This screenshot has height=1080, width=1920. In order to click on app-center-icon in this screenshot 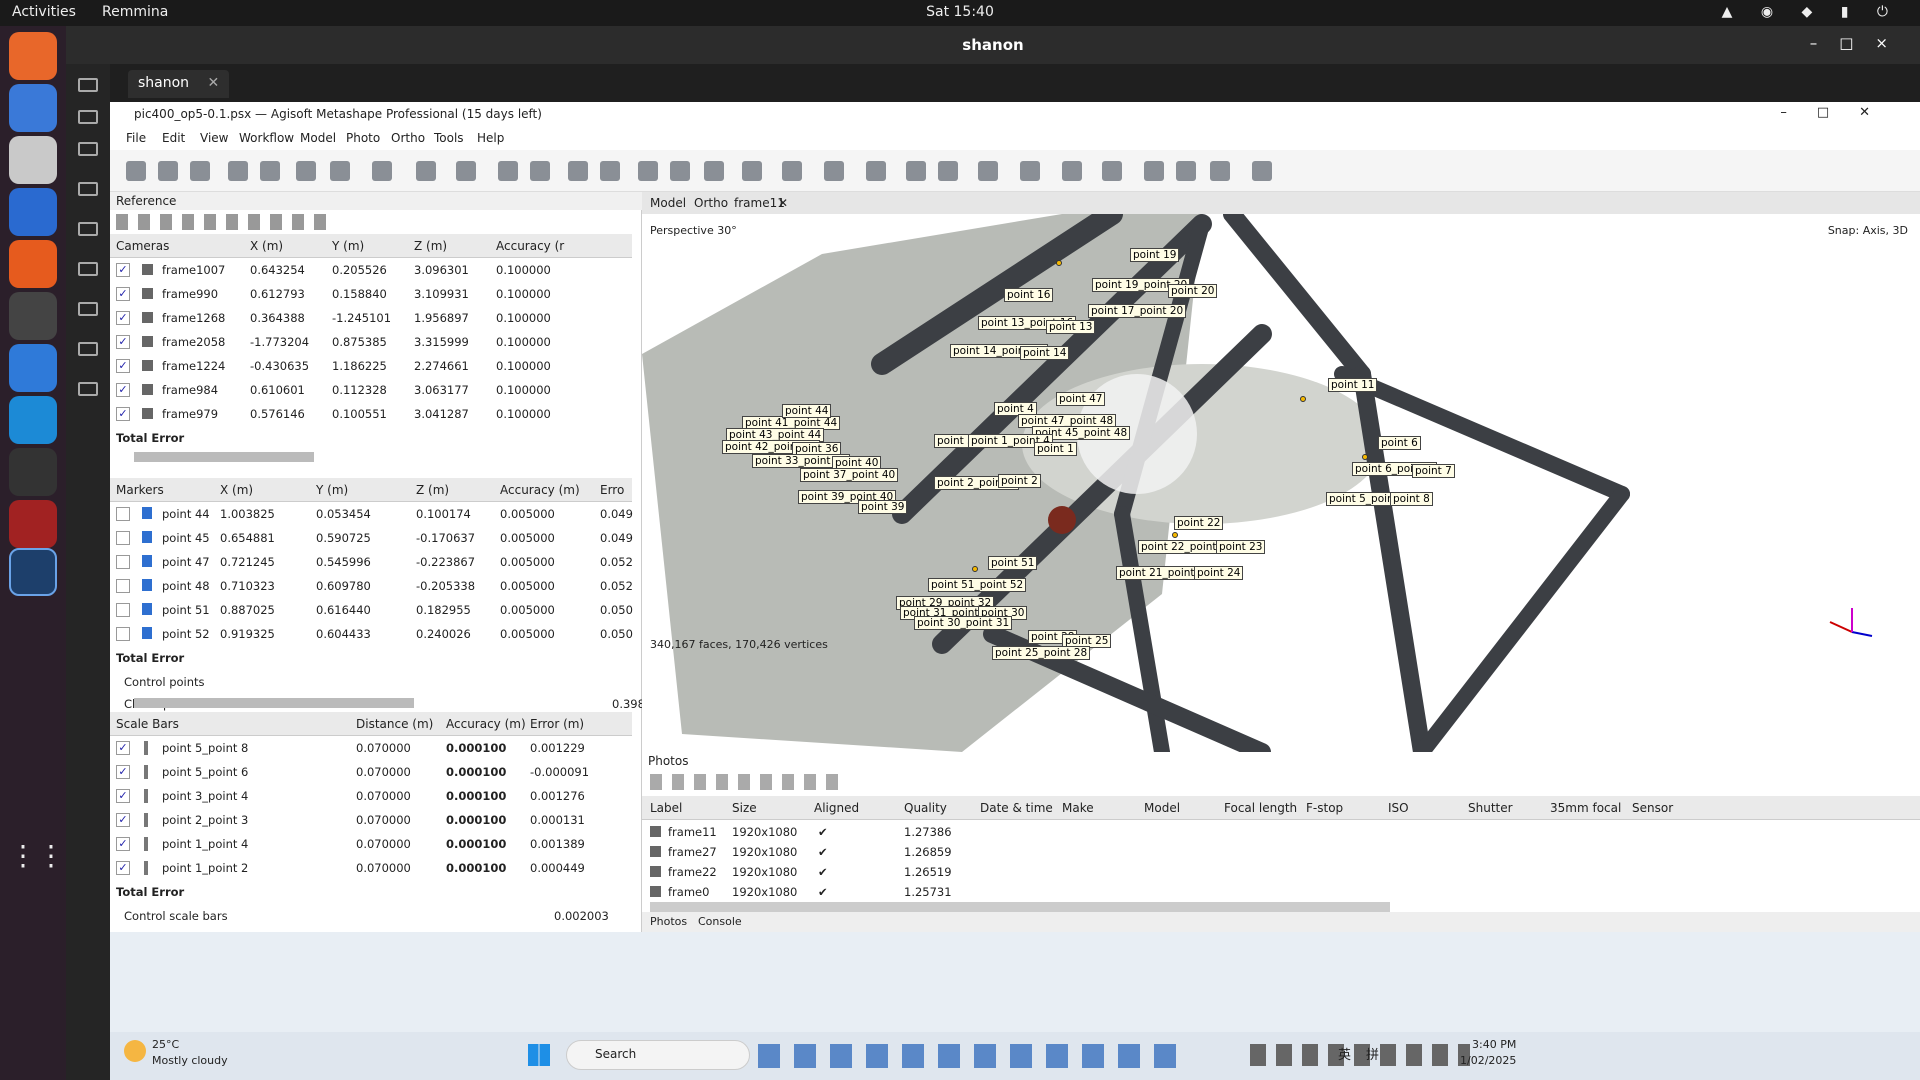, I will do `click(33, 264)`.